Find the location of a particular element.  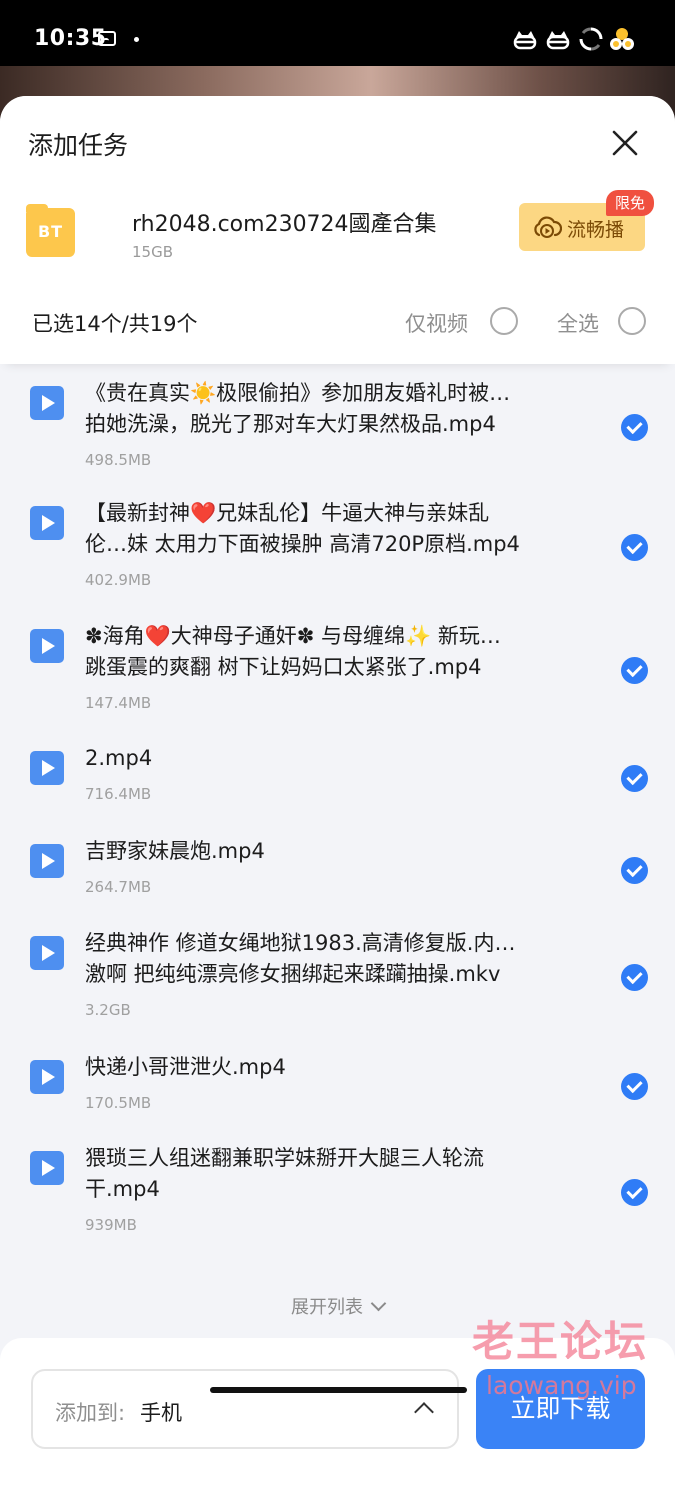

status-time: 10:35 is located at coordinates (70, 38).